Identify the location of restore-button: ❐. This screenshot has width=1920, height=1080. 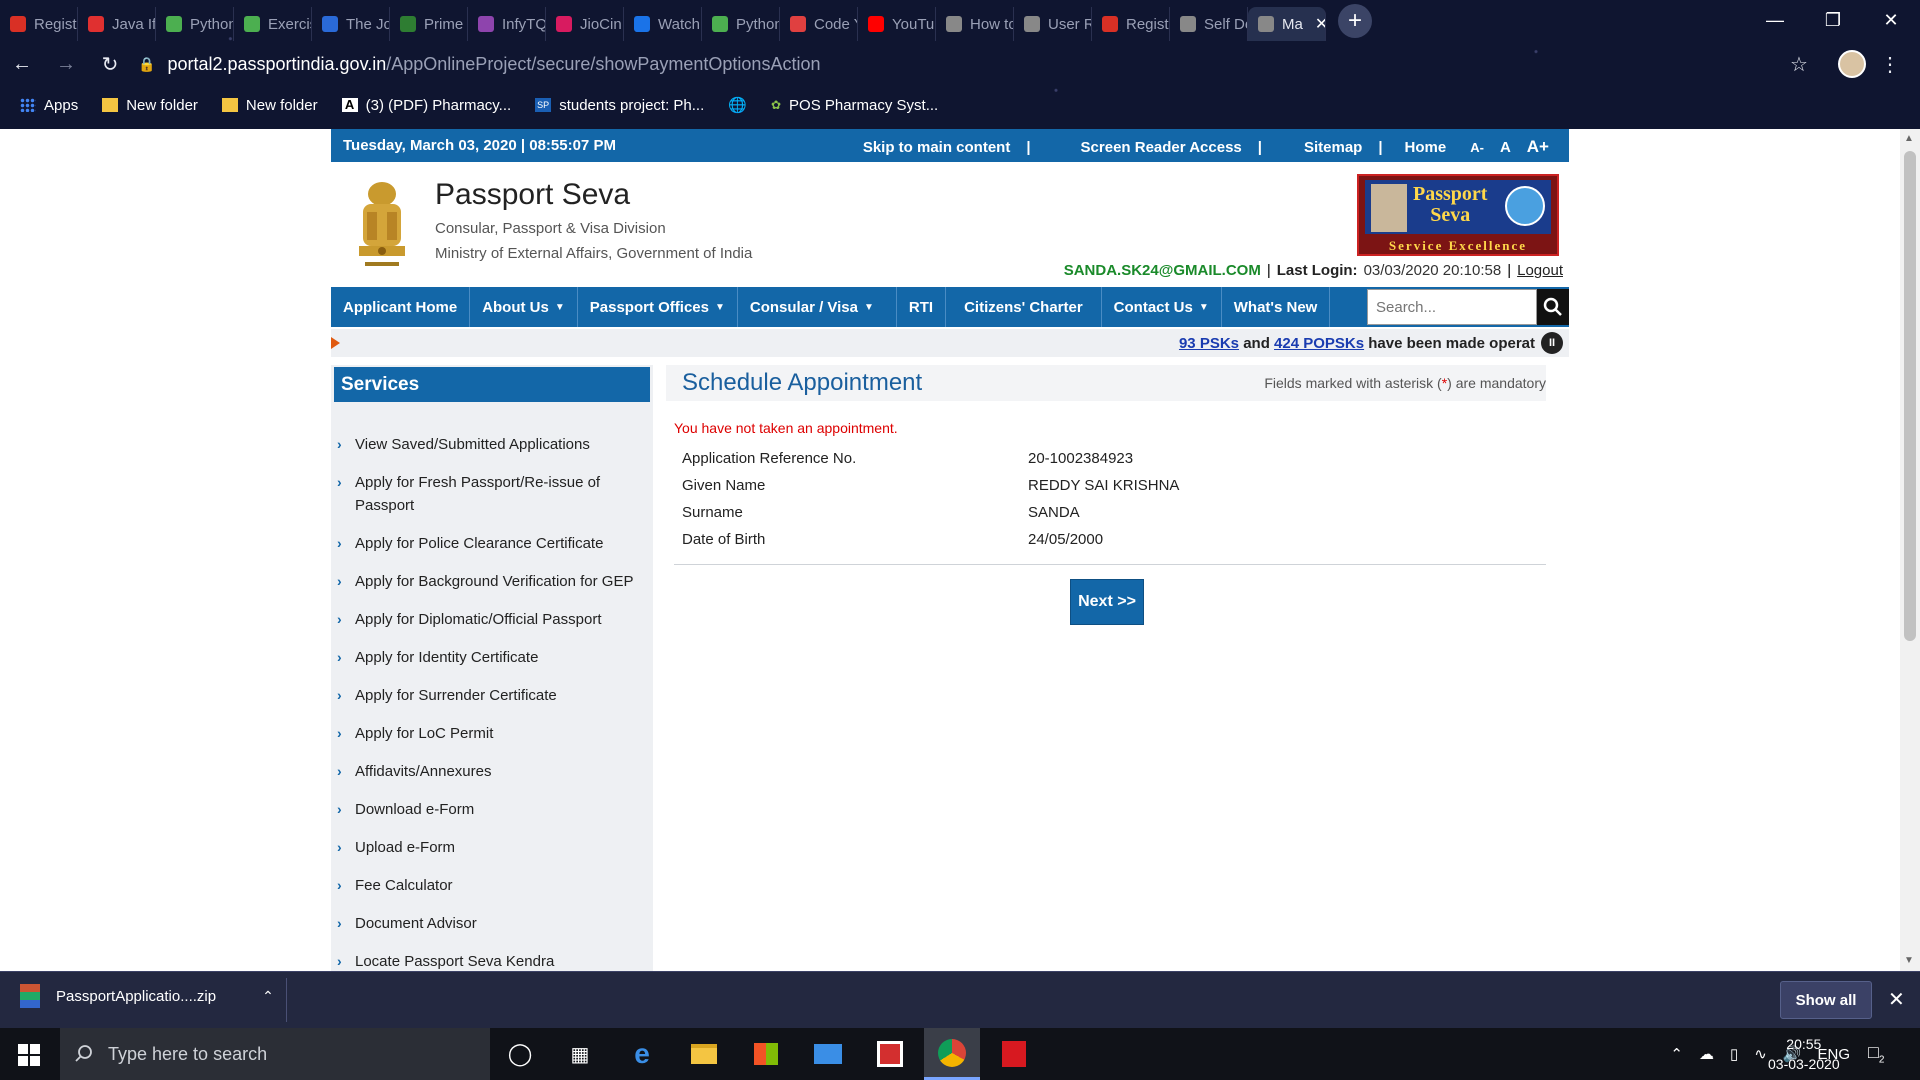
(1833, 20).